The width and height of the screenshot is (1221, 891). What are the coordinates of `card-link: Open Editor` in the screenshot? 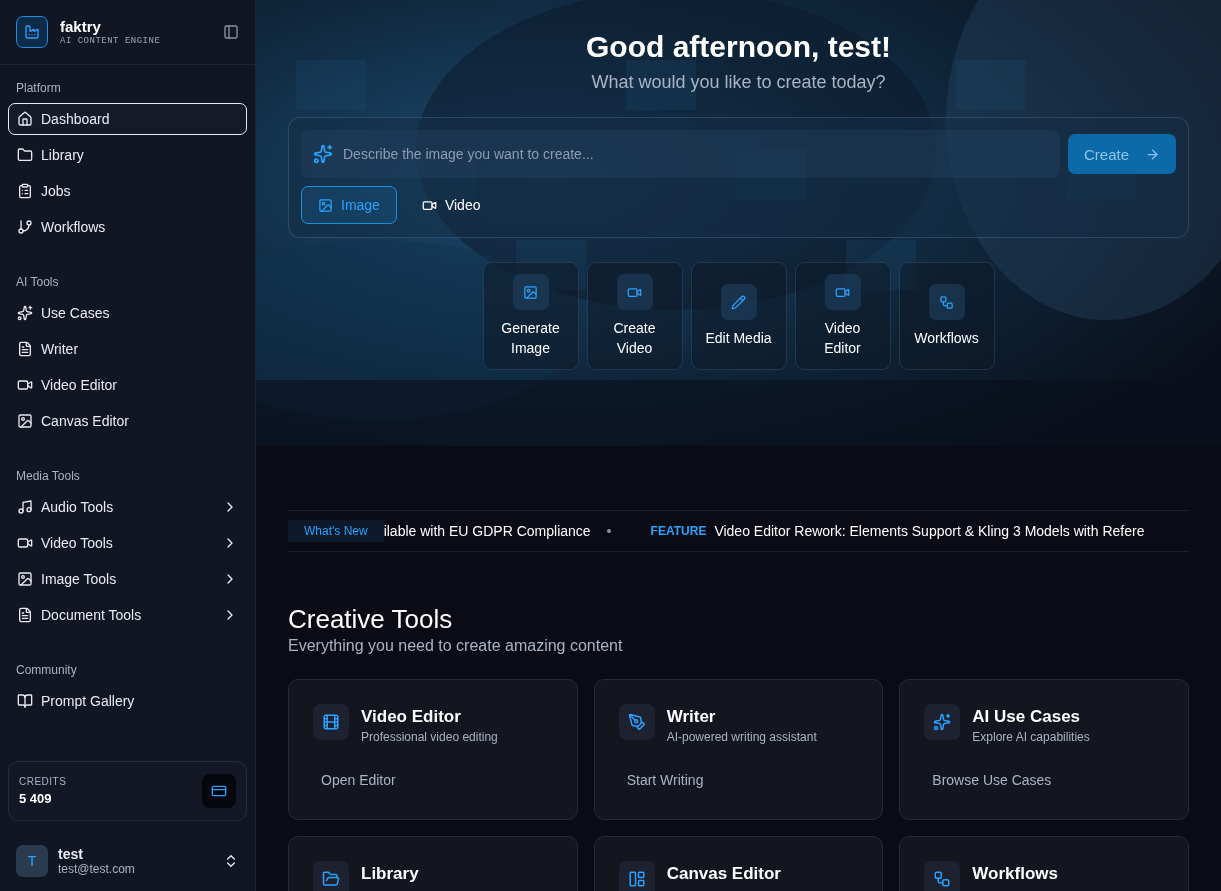 It's located at (358, 780).